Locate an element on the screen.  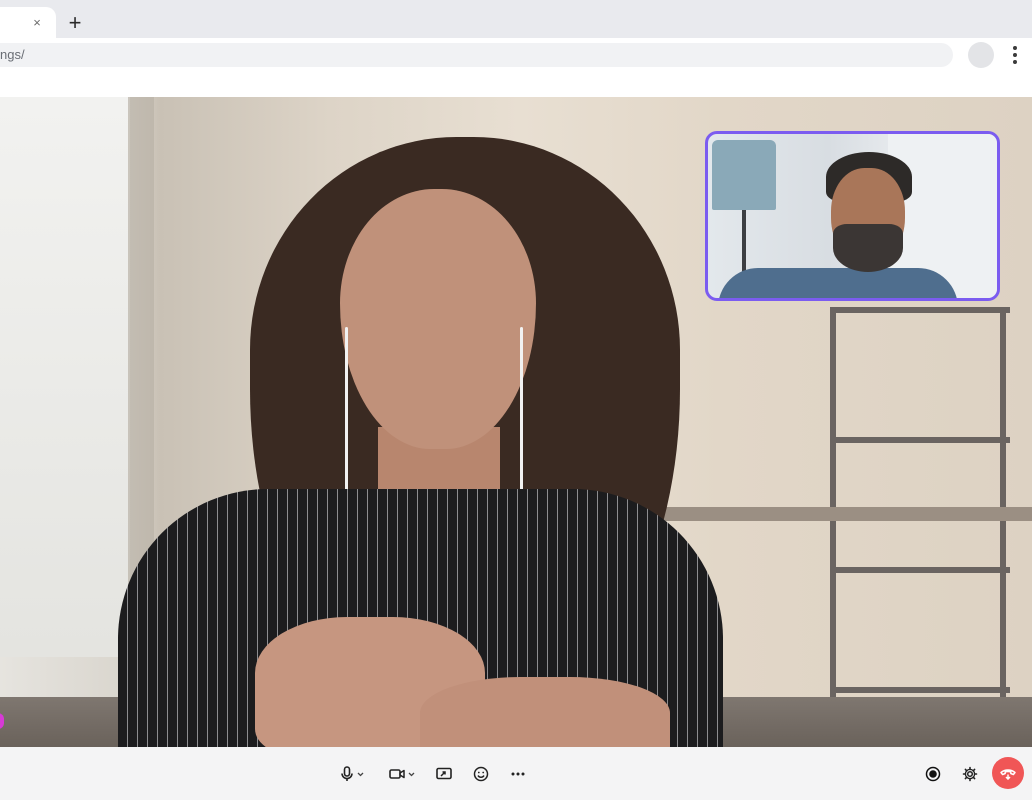
share-screen-button is located at coordinates (444, 774).